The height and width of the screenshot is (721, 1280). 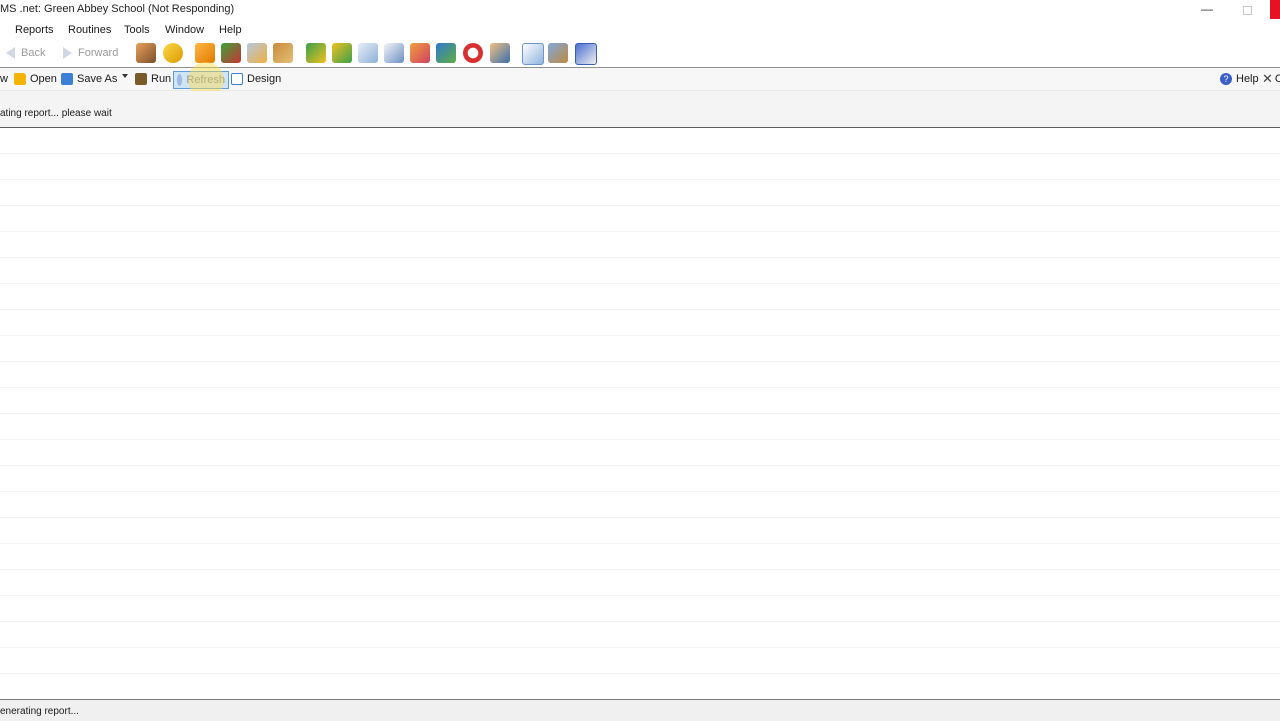 What do you see at coordinates (264, 79) in the screenshot?
I see `design-label: Design` at bounding box center [264, 79].